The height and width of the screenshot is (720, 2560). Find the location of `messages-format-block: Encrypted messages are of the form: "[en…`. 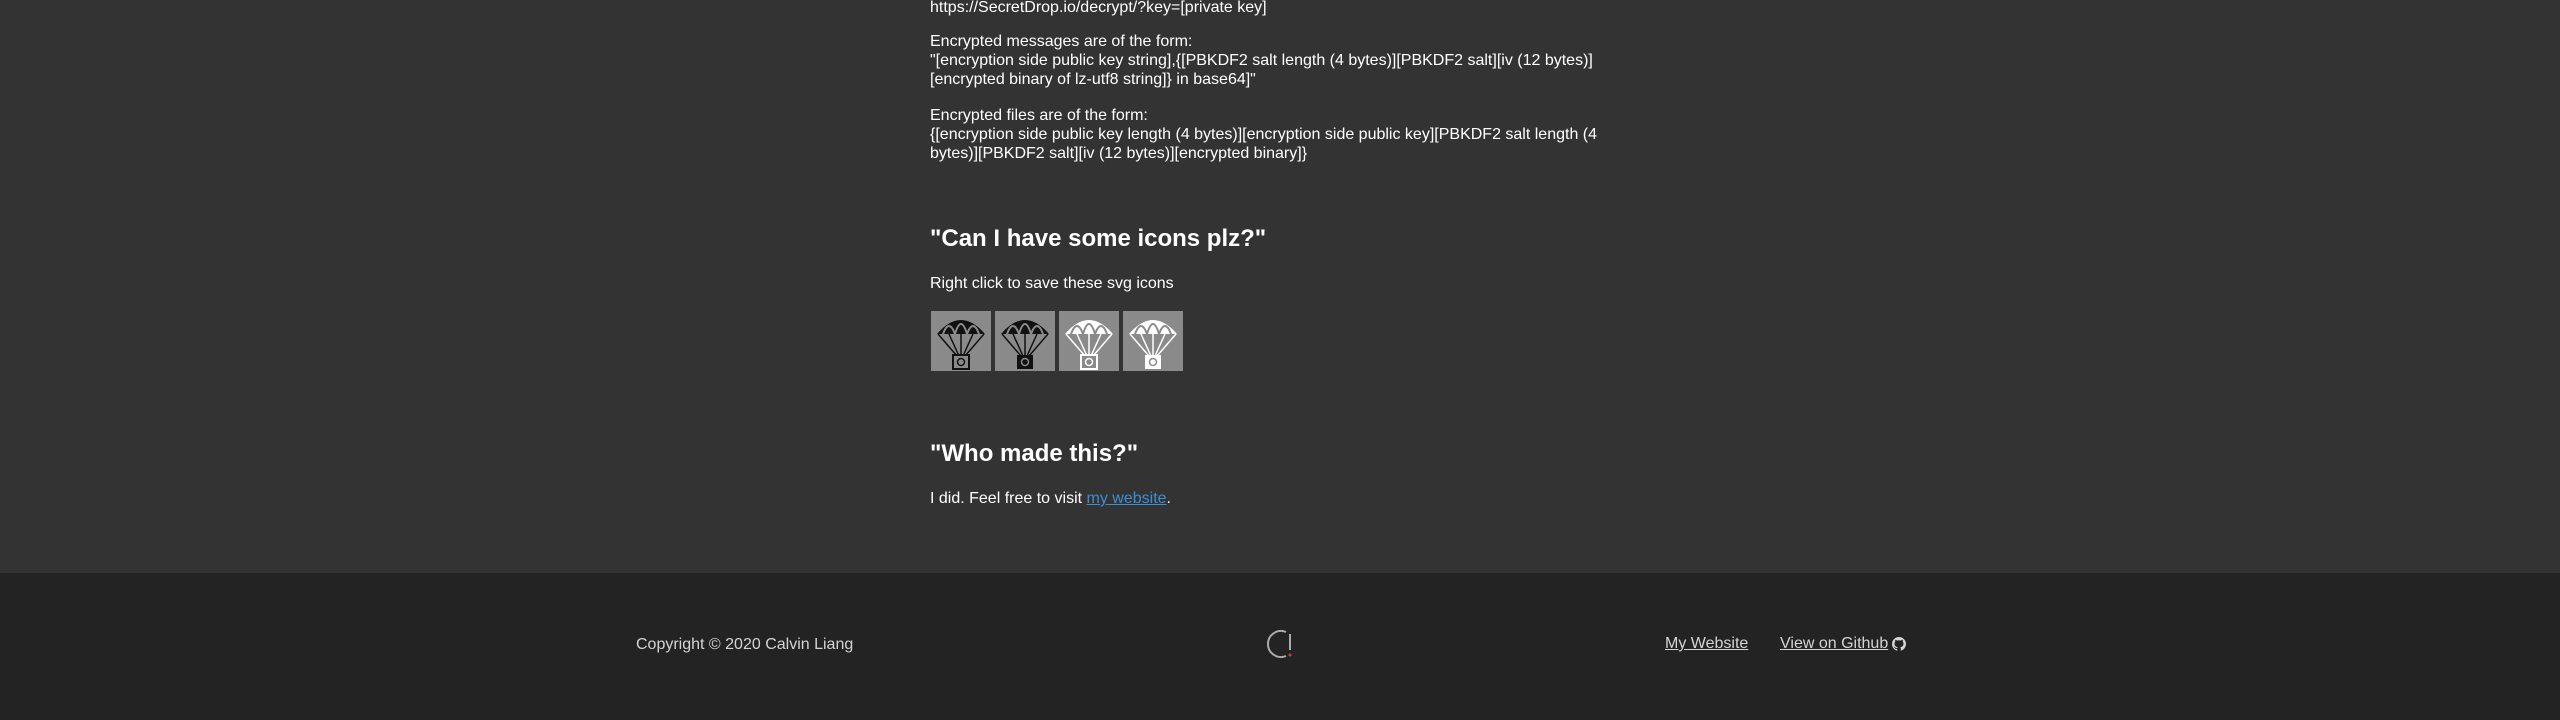

messages-format-block: Encrypted messages are of the form: "[en… is located at coordinates (1270, 60).